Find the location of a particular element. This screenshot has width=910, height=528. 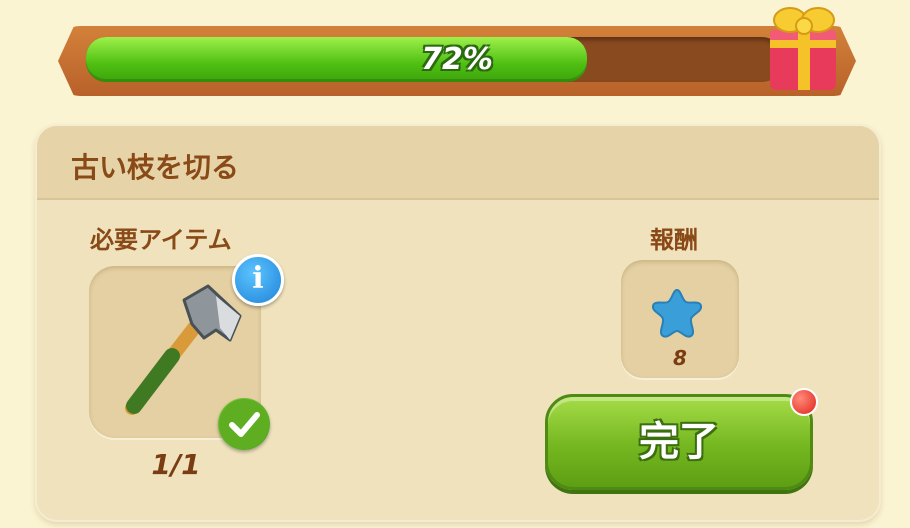

required-item-count: 1/1 is located at coordinates (176, 464).